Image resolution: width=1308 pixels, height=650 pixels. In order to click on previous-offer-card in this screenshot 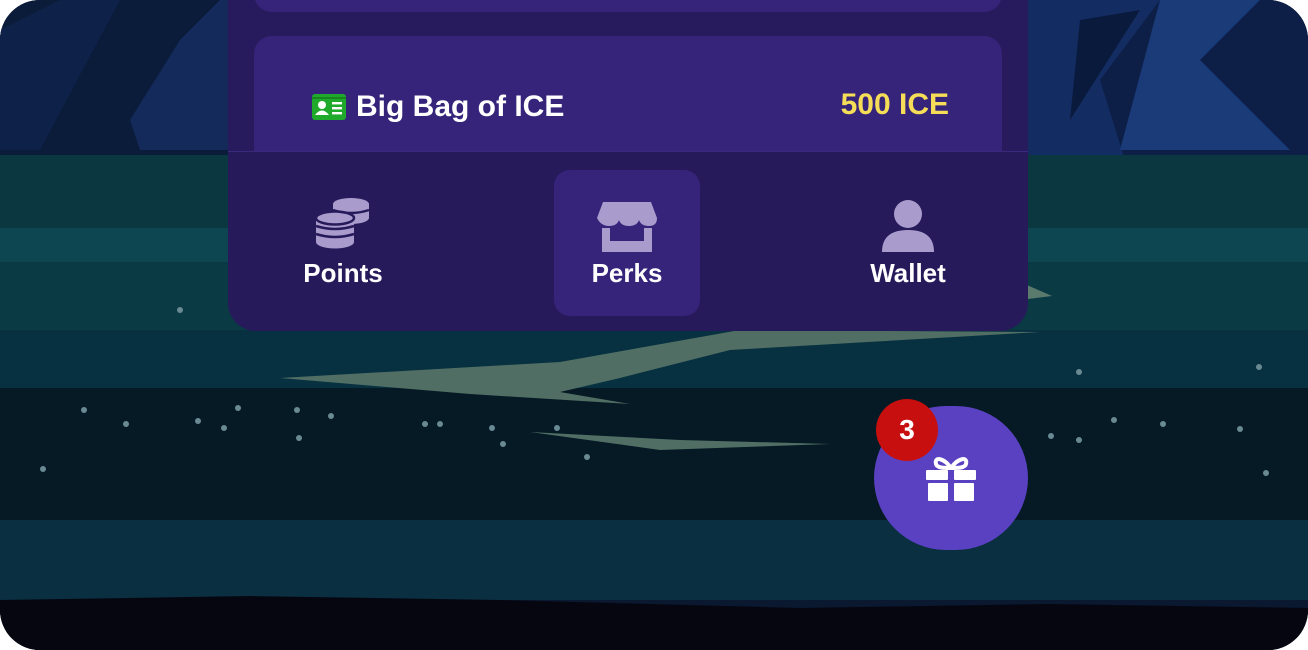, I will do `click(628, 6)`.